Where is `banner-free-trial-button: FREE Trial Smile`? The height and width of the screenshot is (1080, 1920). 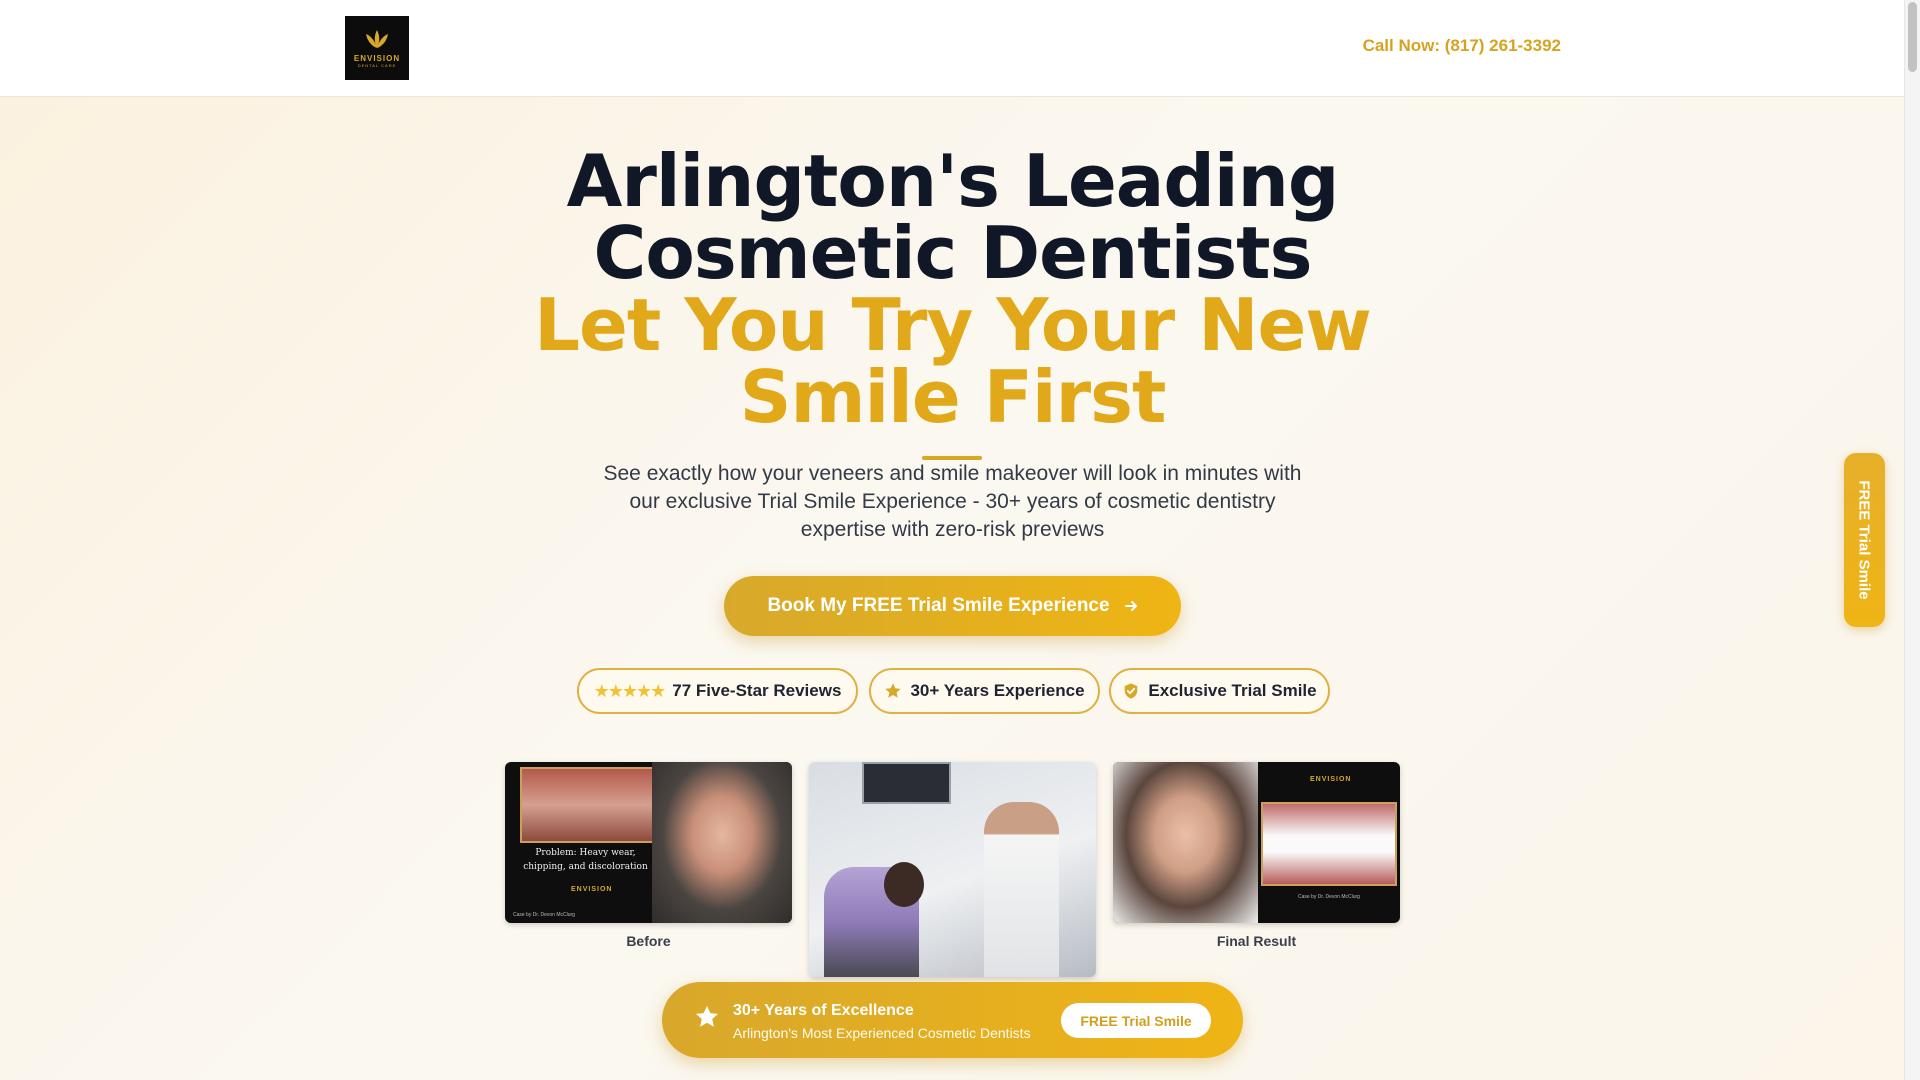 banner-free-trial-button: FREE Trial Smile is located at coordinates (1136, 1020).